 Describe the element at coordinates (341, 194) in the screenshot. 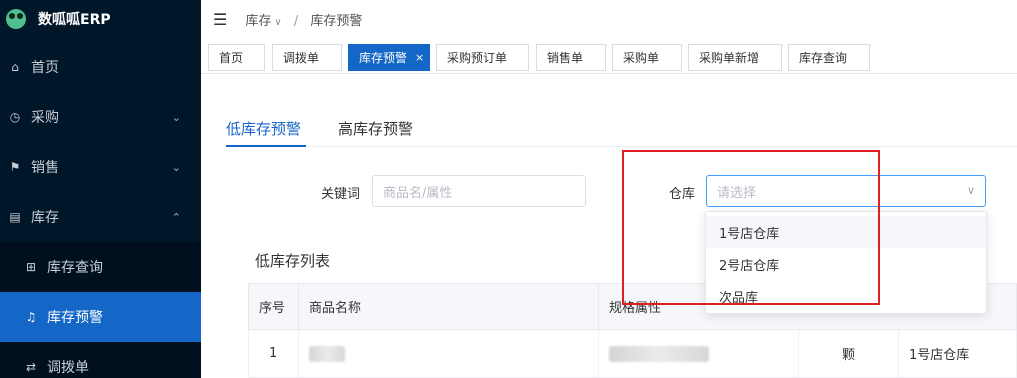

I see `keyword-label: 关键词` at that location.